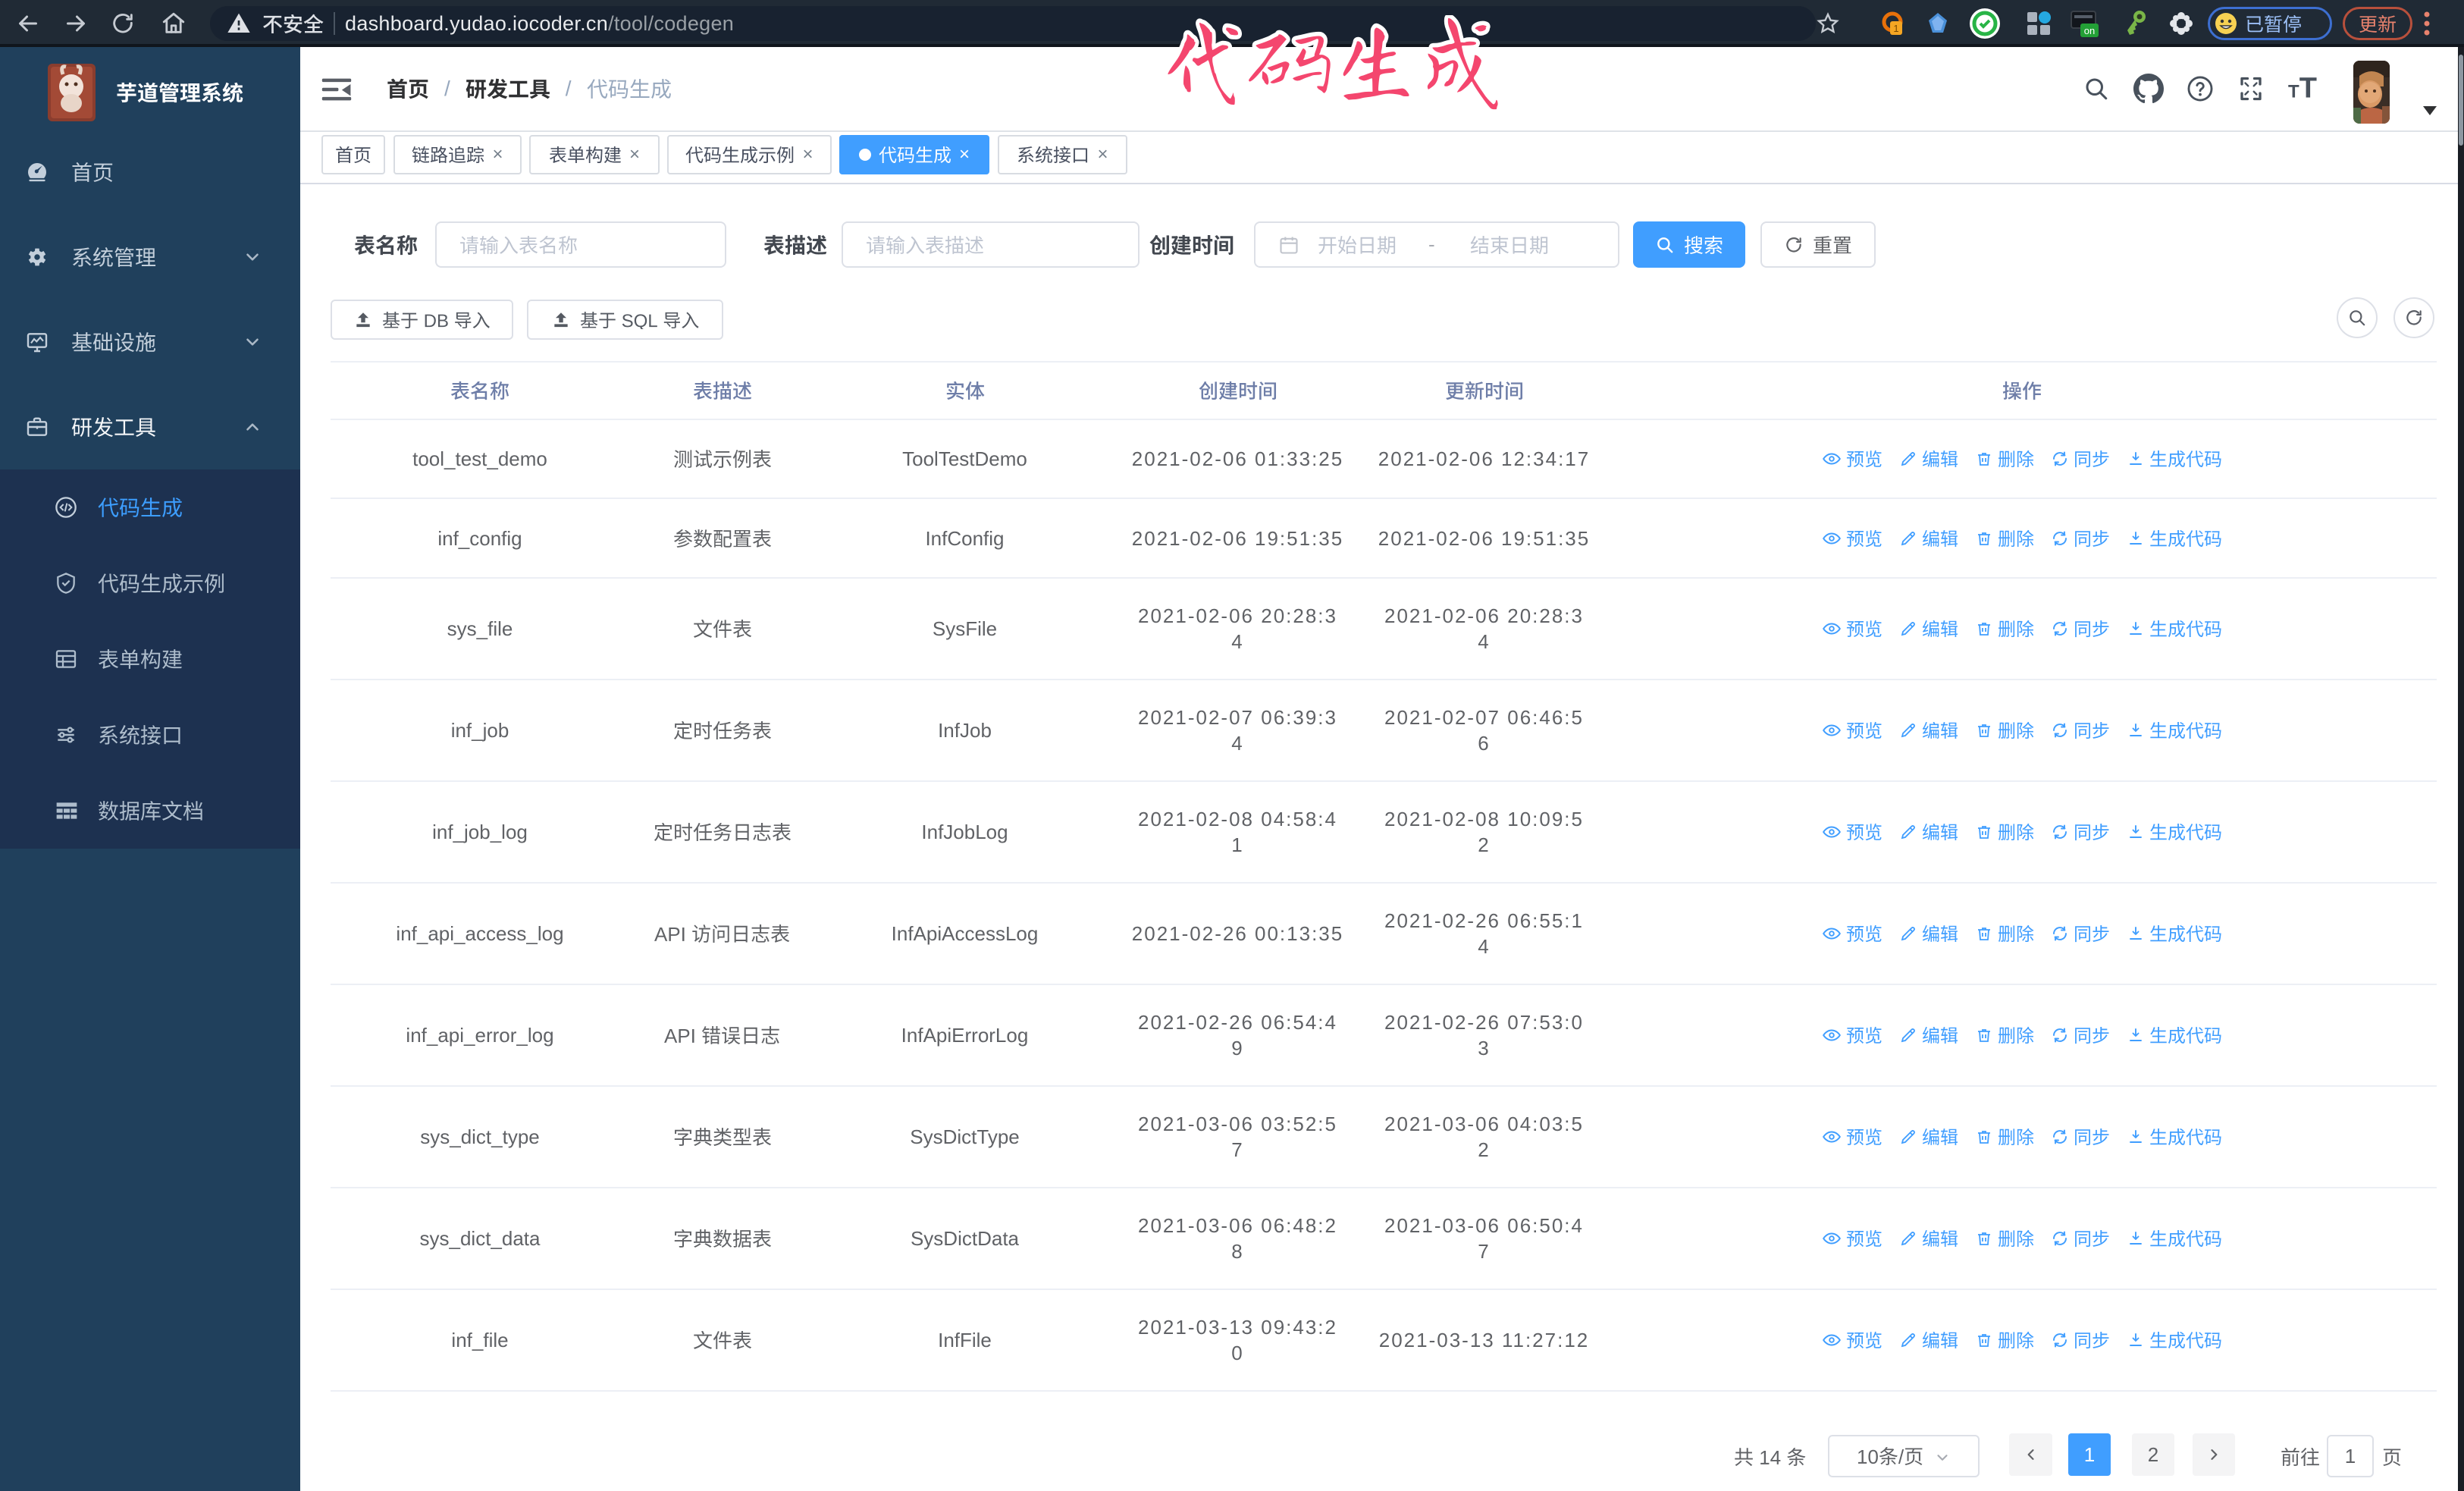  Describe the element at coordinates (2089, 30) in the screenshot. I see `svg-text: on` at that location.